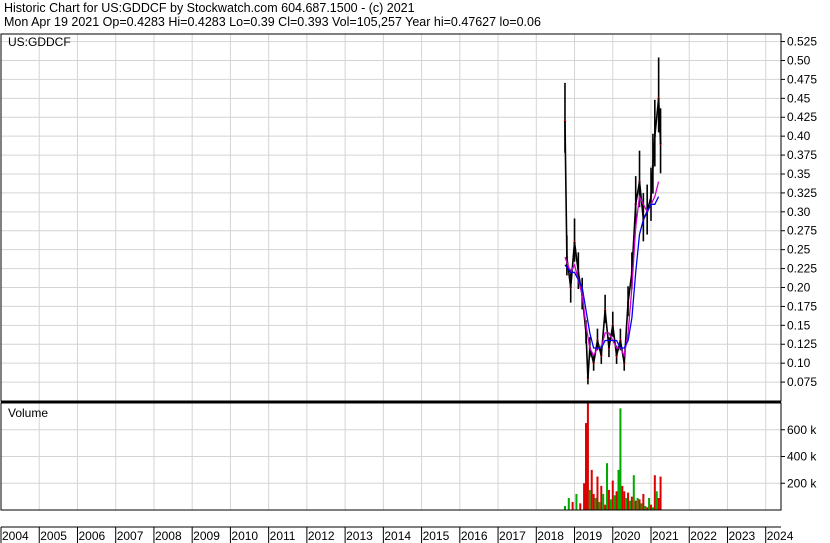  Describe the element at coordinates (627, 536) in the screenshot. I see `x-tick-label: 2020` at that location.